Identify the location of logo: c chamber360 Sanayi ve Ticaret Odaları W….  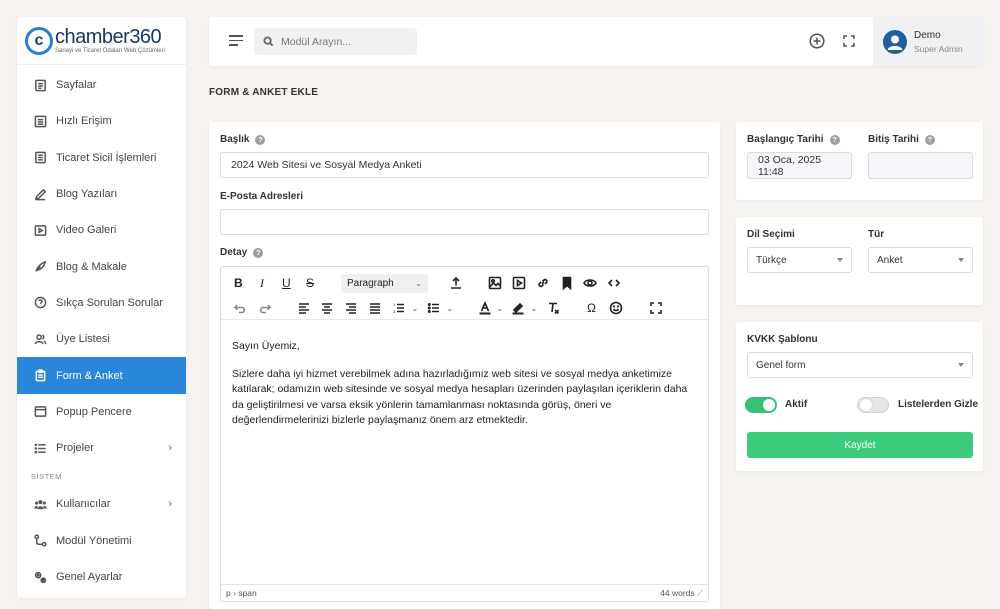
(101, 41).